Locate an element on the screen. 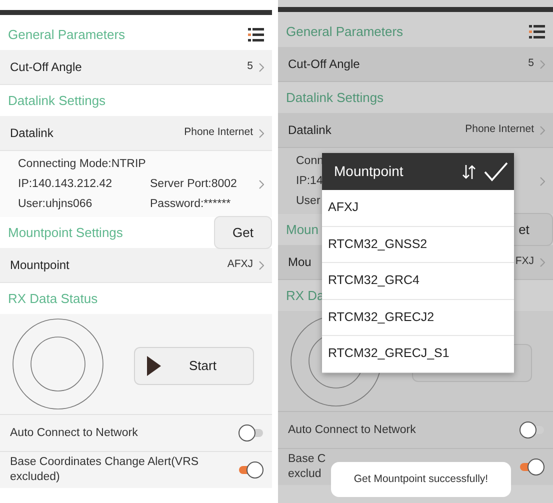  connection-info: Server Port:8002 is located at coordinates (193, 184).